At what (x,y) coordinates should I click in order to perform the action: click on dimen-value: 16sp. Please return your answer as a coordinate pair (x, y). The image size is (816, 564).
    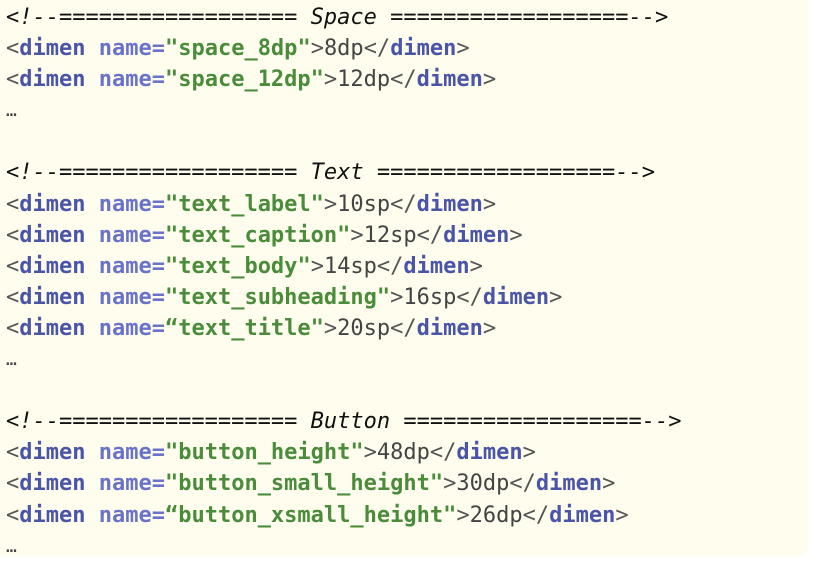
    Looking at the image, I should click on (430, 297).